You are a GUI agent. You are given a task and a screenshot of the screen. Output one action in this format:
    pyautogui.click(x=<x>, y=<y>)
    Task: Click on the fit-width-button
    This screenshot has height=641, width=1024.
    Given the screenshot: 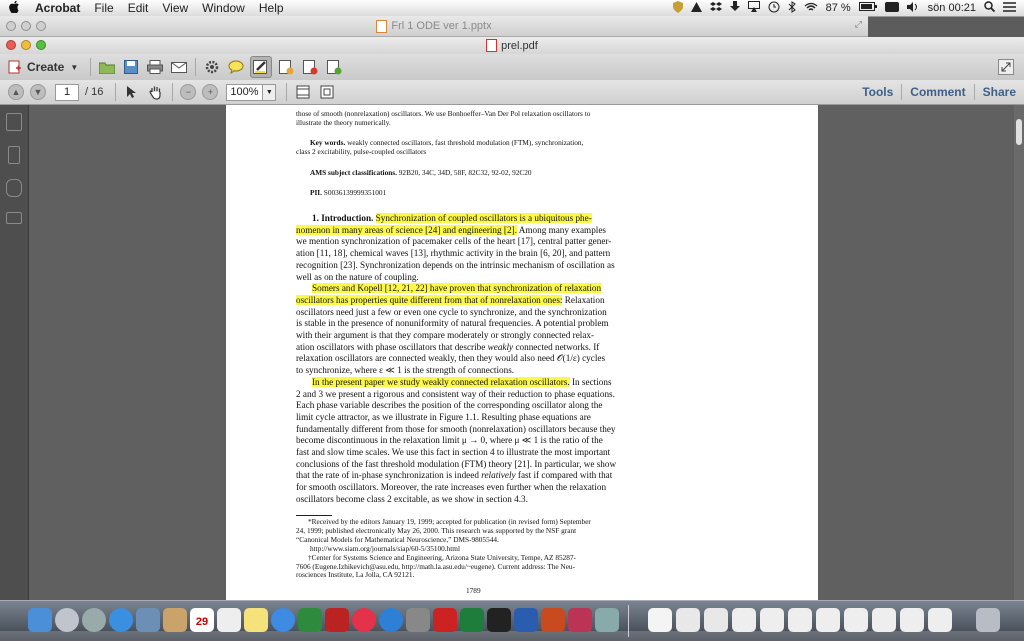 What is the action you would take?
    pyautogui.click(x=303, y=92)
    